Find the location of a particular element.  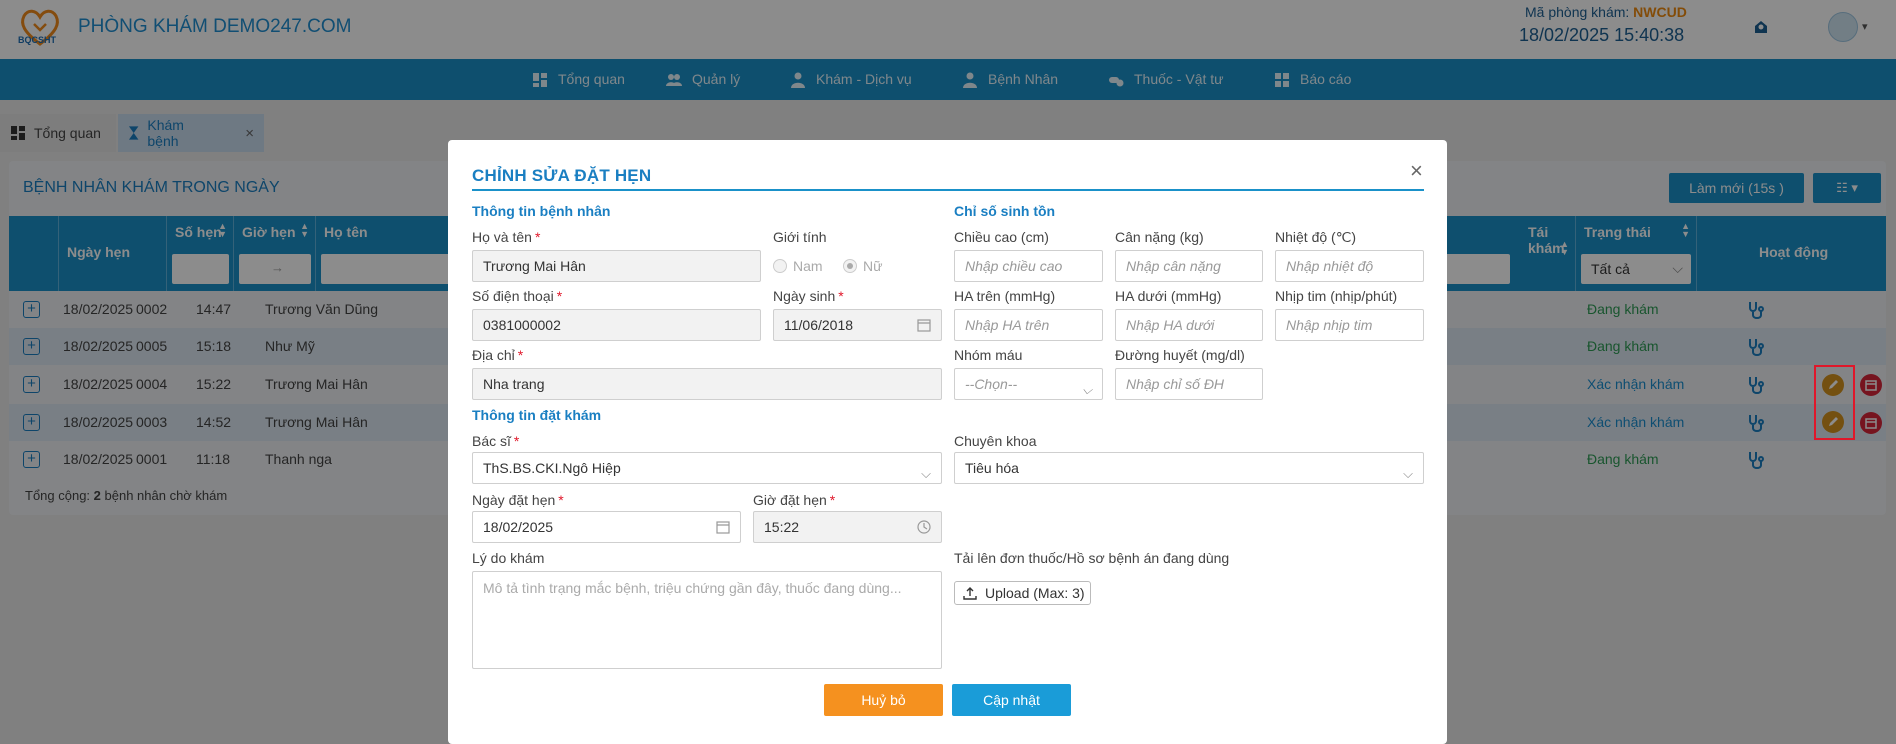

appt-date-label: Ngày đặt hẹn * is located at coordinates (518, 500).